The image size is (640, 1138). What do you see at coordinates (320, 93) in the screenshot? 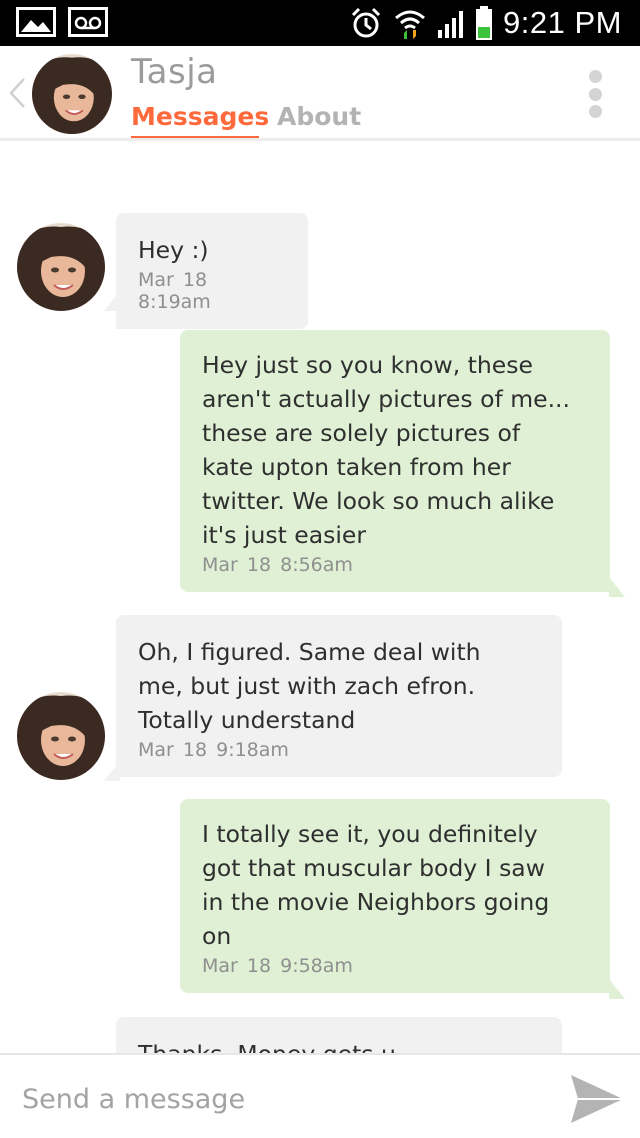
I see `conversation-header: Tasja Messages About` at bounding box center [320, 93].